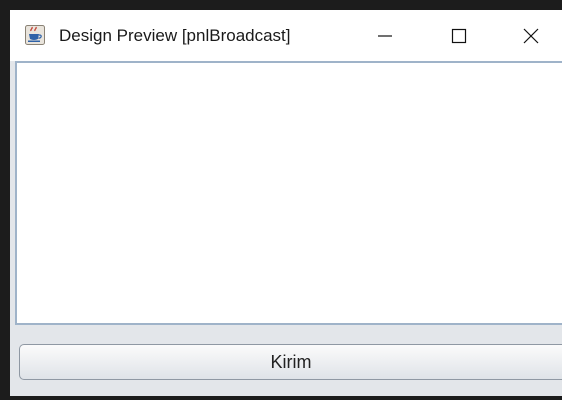  I want to click on title-bar: Design Preview [pnlBroadcast], so click(286, 35).